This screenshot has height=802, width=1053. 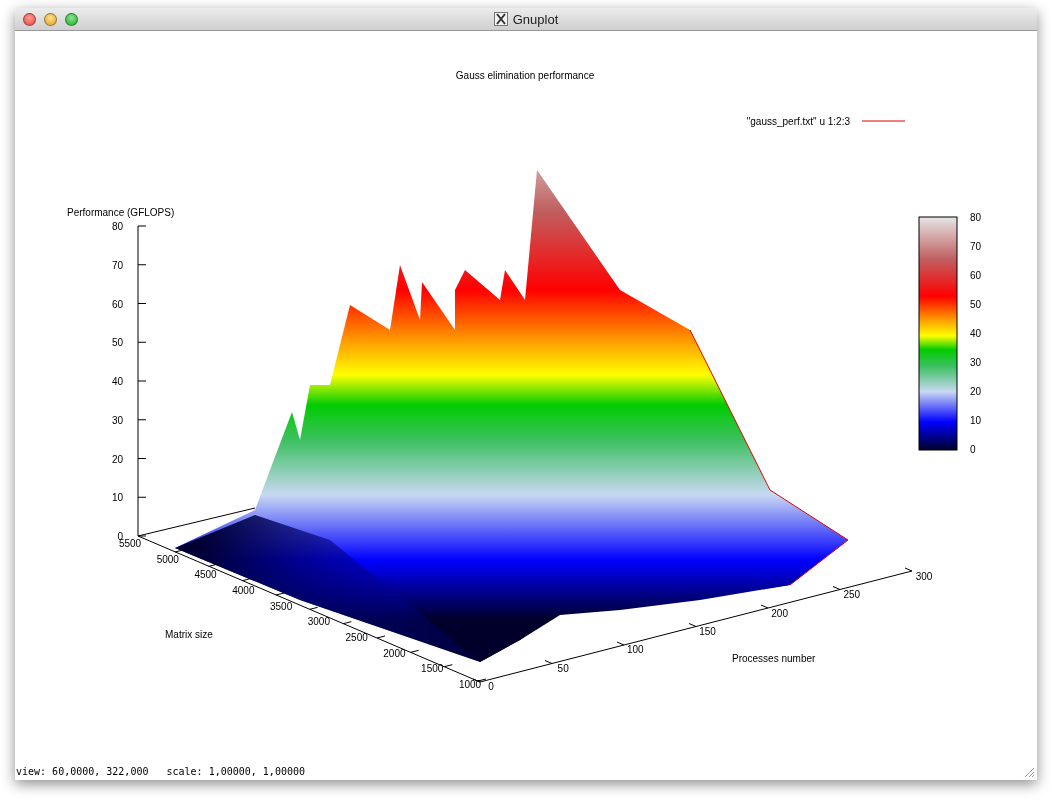 I want to click on axis-tick-label: 300, so click(x=924, y=576).